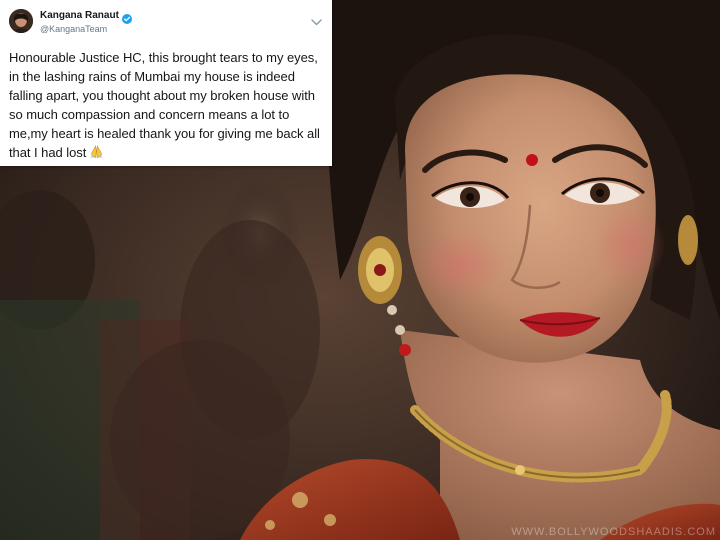  What do you see at coordinates (166, 24) in the screenshot?
I see `tweet-header: Kangana Ranaut @KanganaTeam` at bounding box center [166, 24].